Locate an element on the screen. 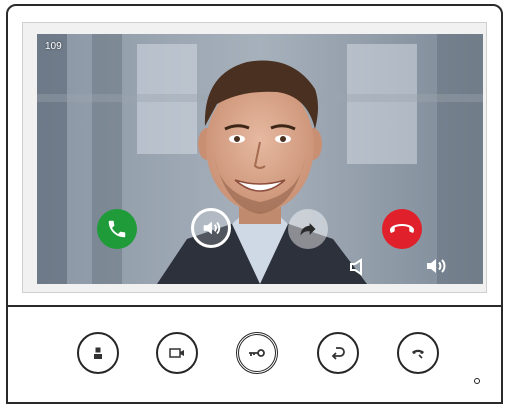  forward-arrow-icon is located at coordinates (308, 229).